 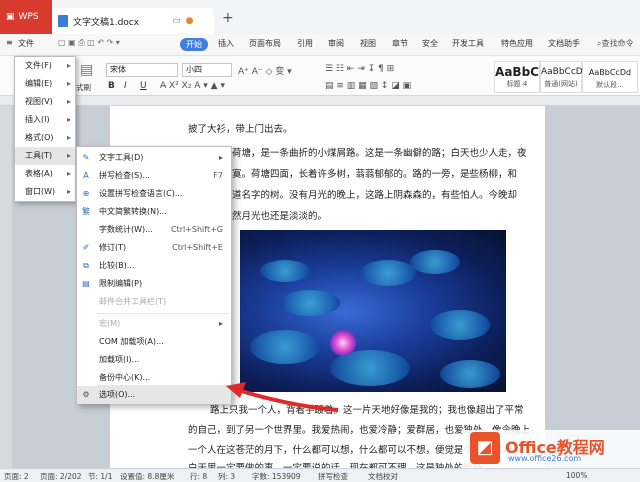 I want to click on menu-restrict-editing: ▤ 限制编辑(P), so click(x=154, y=284).